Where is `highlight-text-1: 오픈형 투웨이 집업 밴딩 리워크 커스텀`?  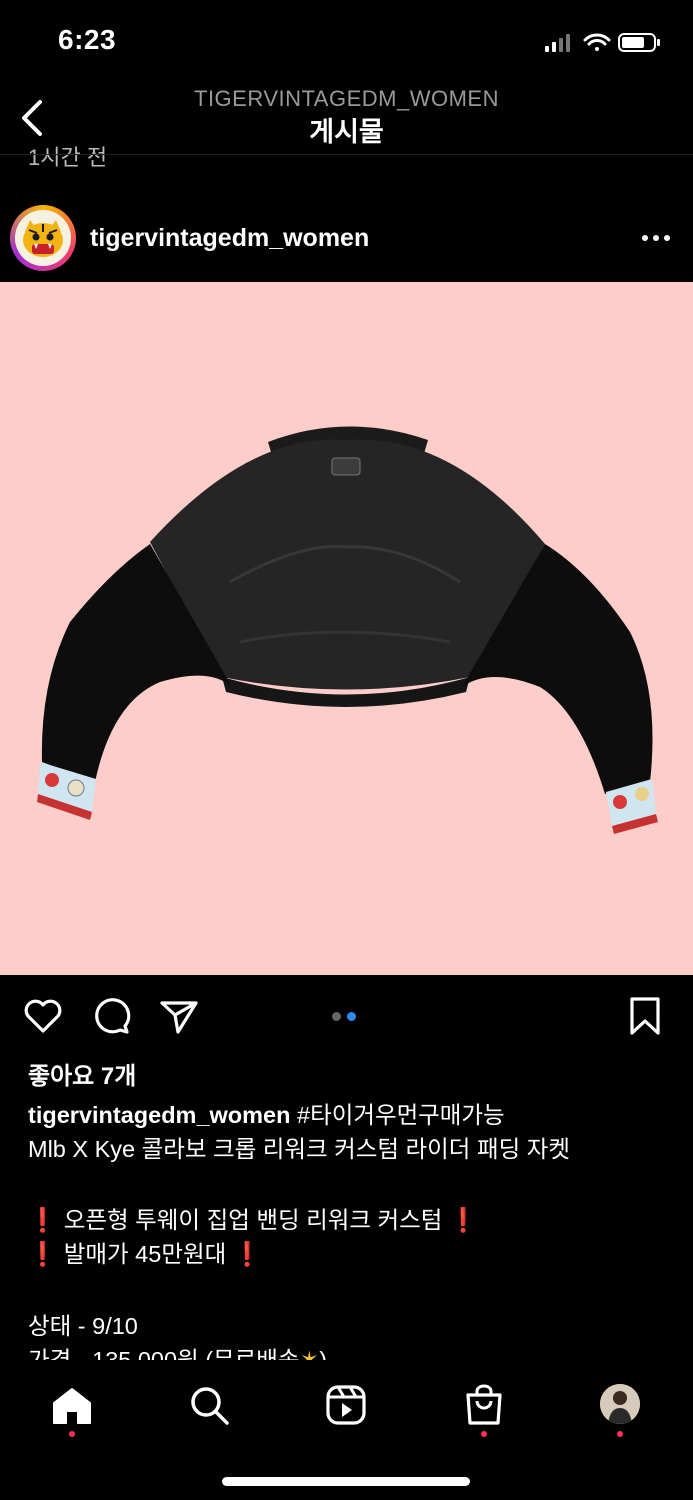 highlight-text-1: 오픈형 투웨이 집업 밴딩 리워크 커스텀 is located at coordinates (253, 1220).